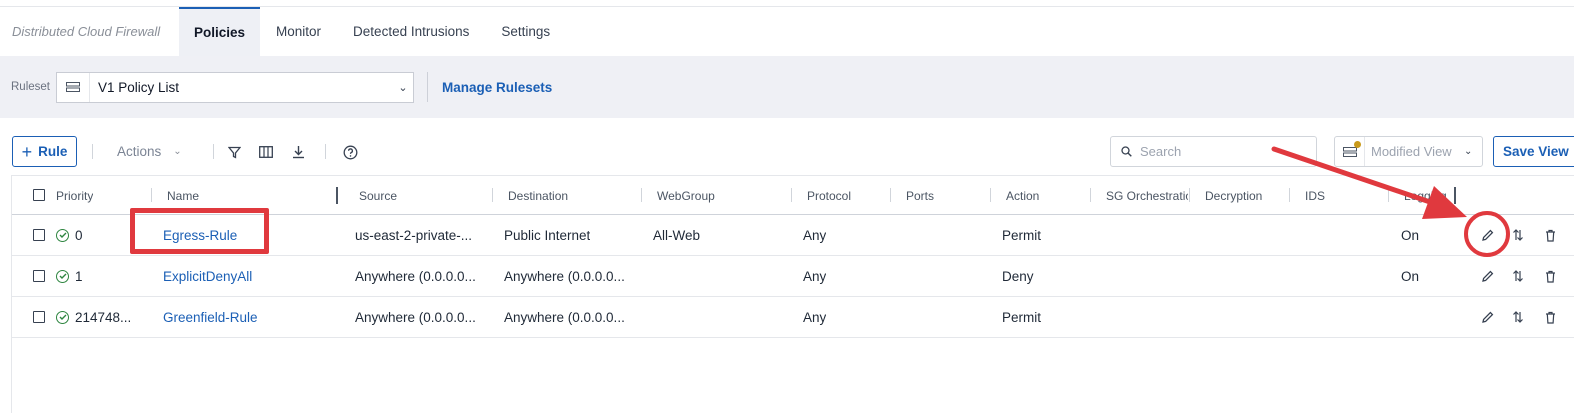 The height and width of the screenshot is (413, 1574). I want to click on rule-name-link: ExplicitDenyAll, so click(207, 276).